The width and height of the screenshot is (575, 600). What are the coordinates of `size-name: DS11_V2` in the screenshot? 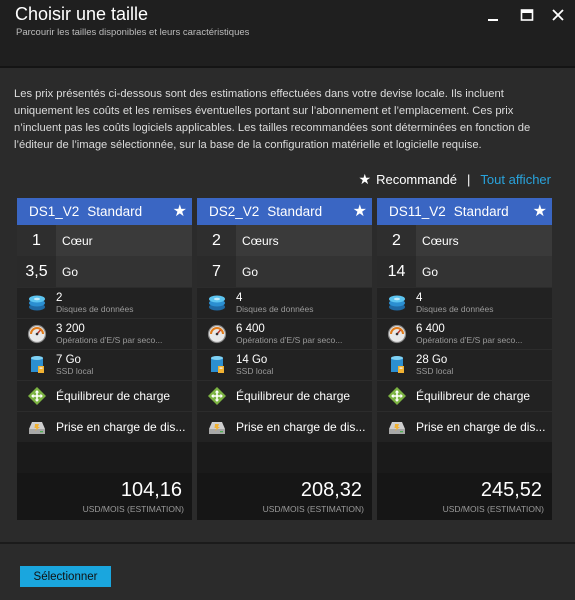 It's located at (417, 211).